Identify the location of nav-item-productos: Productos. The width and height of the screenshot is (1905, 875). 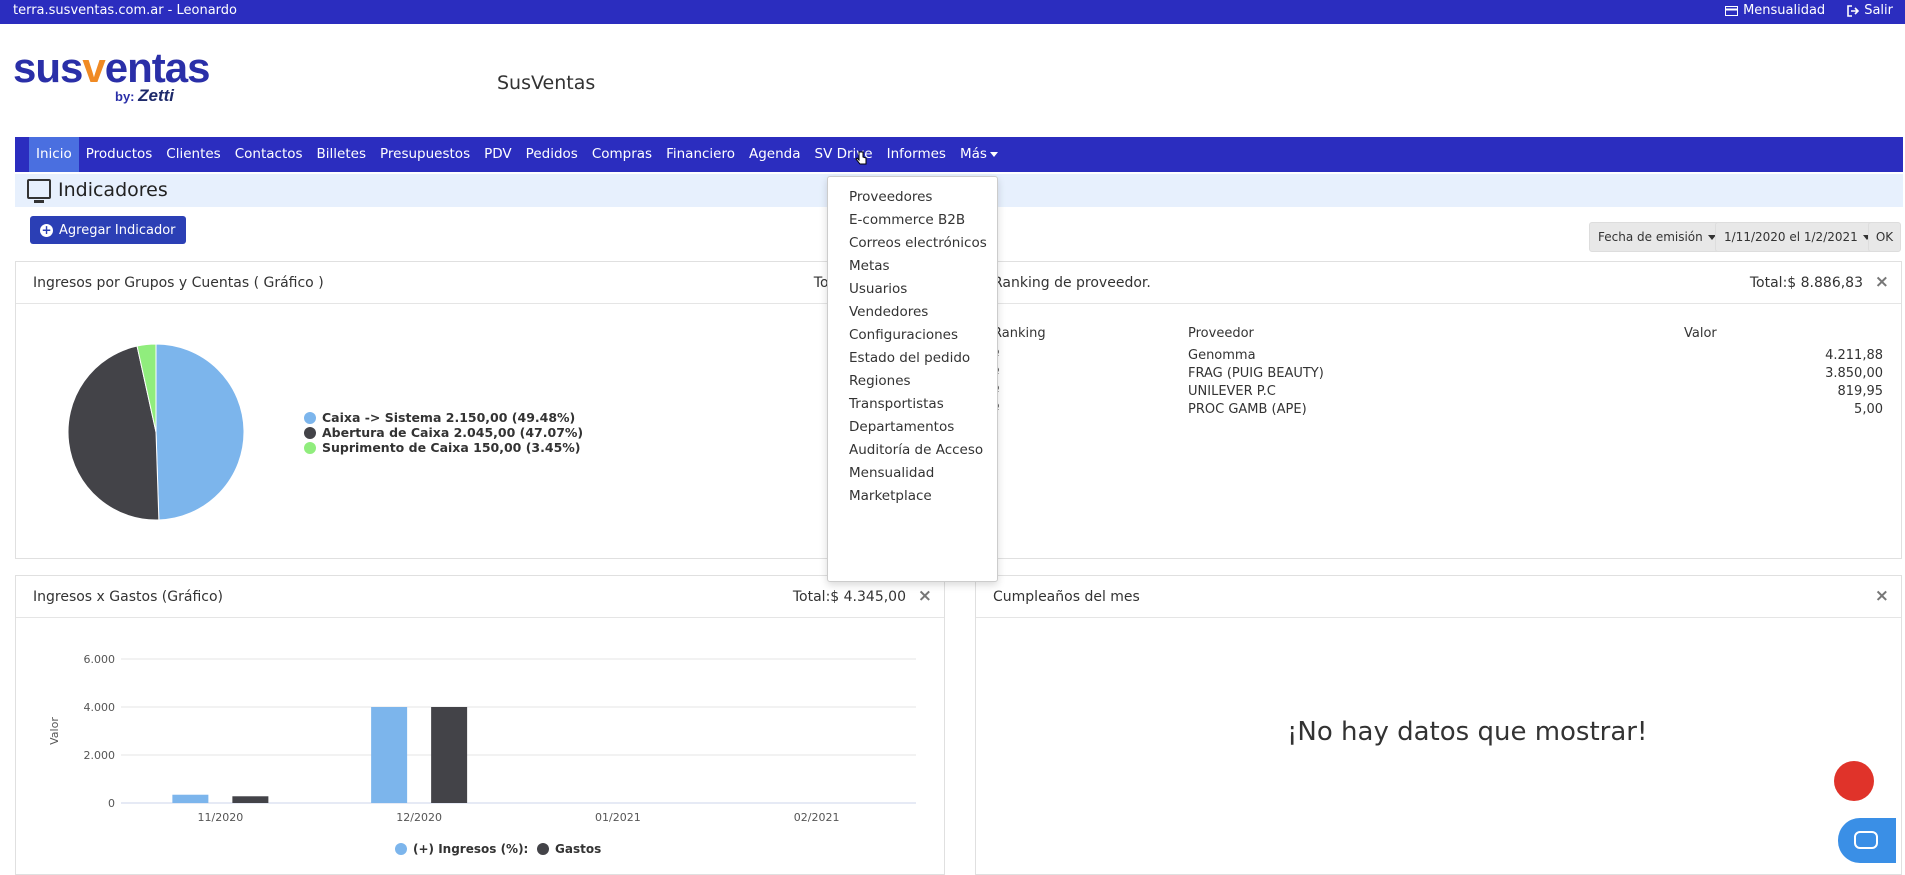
(119, 154).